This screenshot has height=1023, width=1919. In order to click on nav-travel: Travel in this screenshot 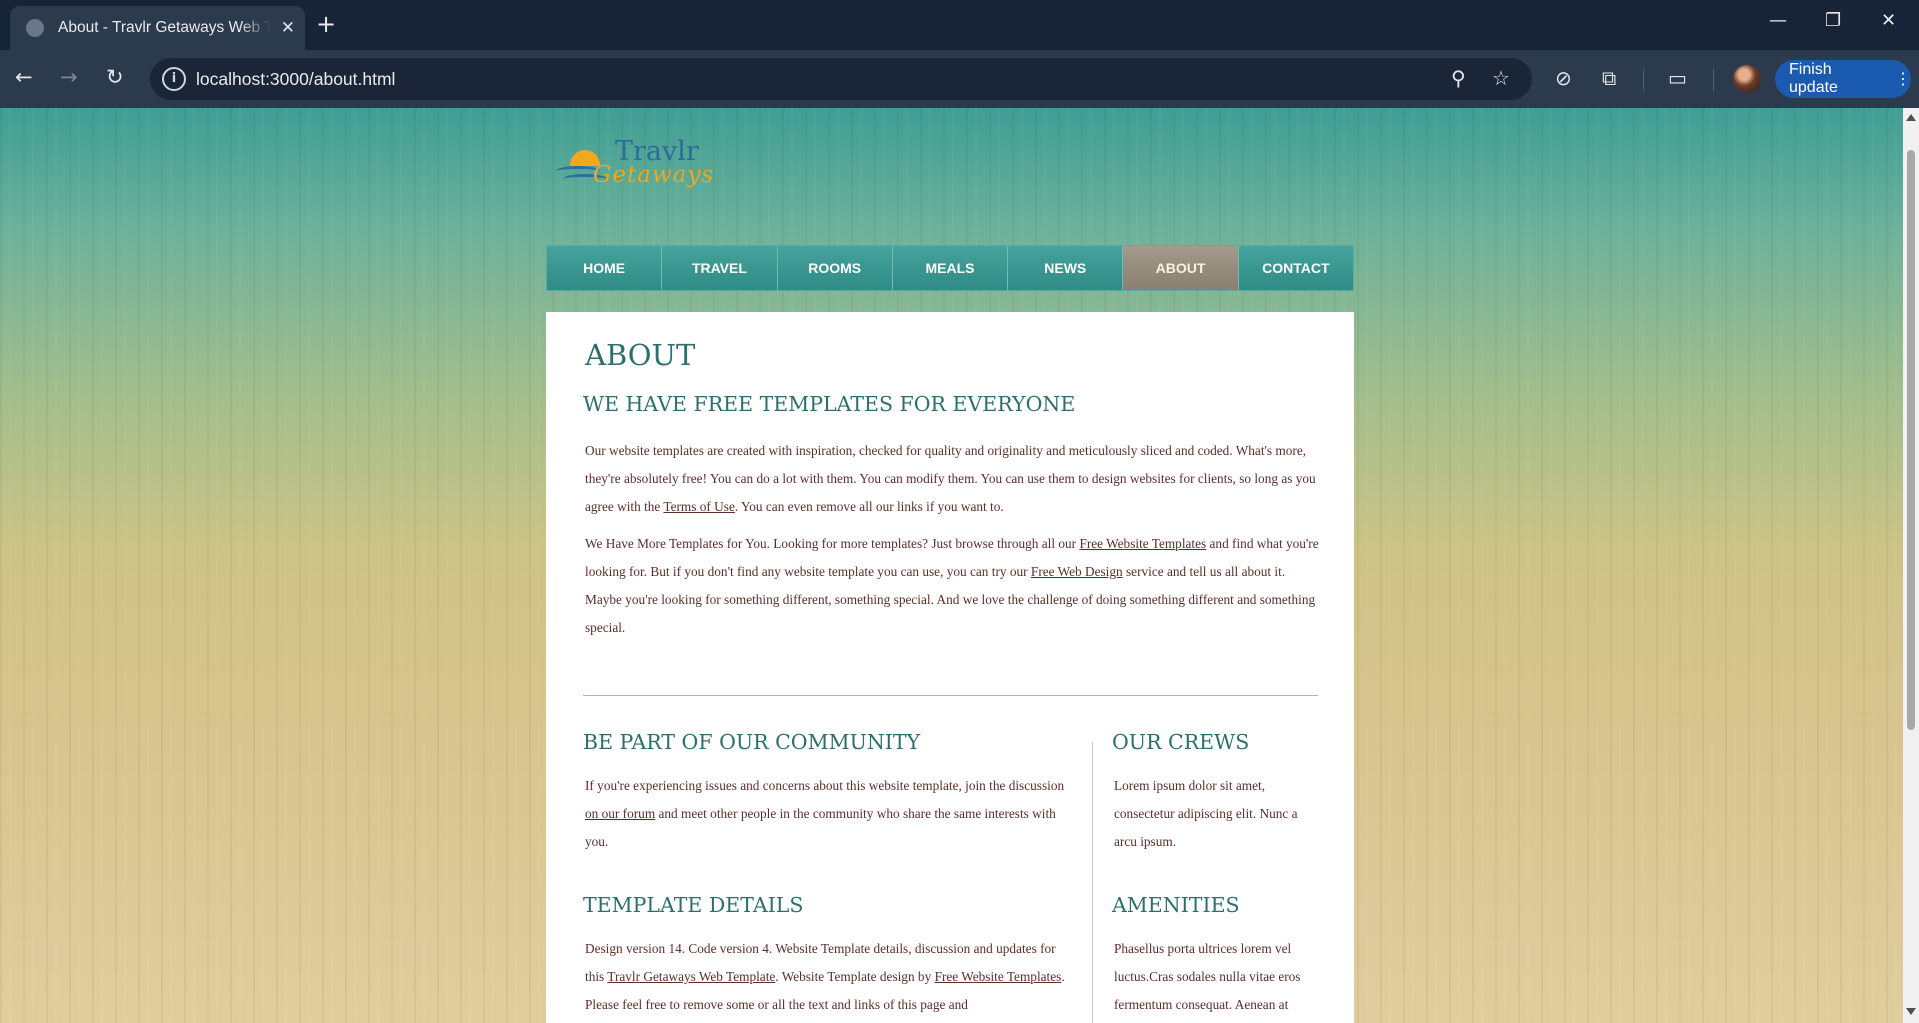, I will do `click(720, 268)`.